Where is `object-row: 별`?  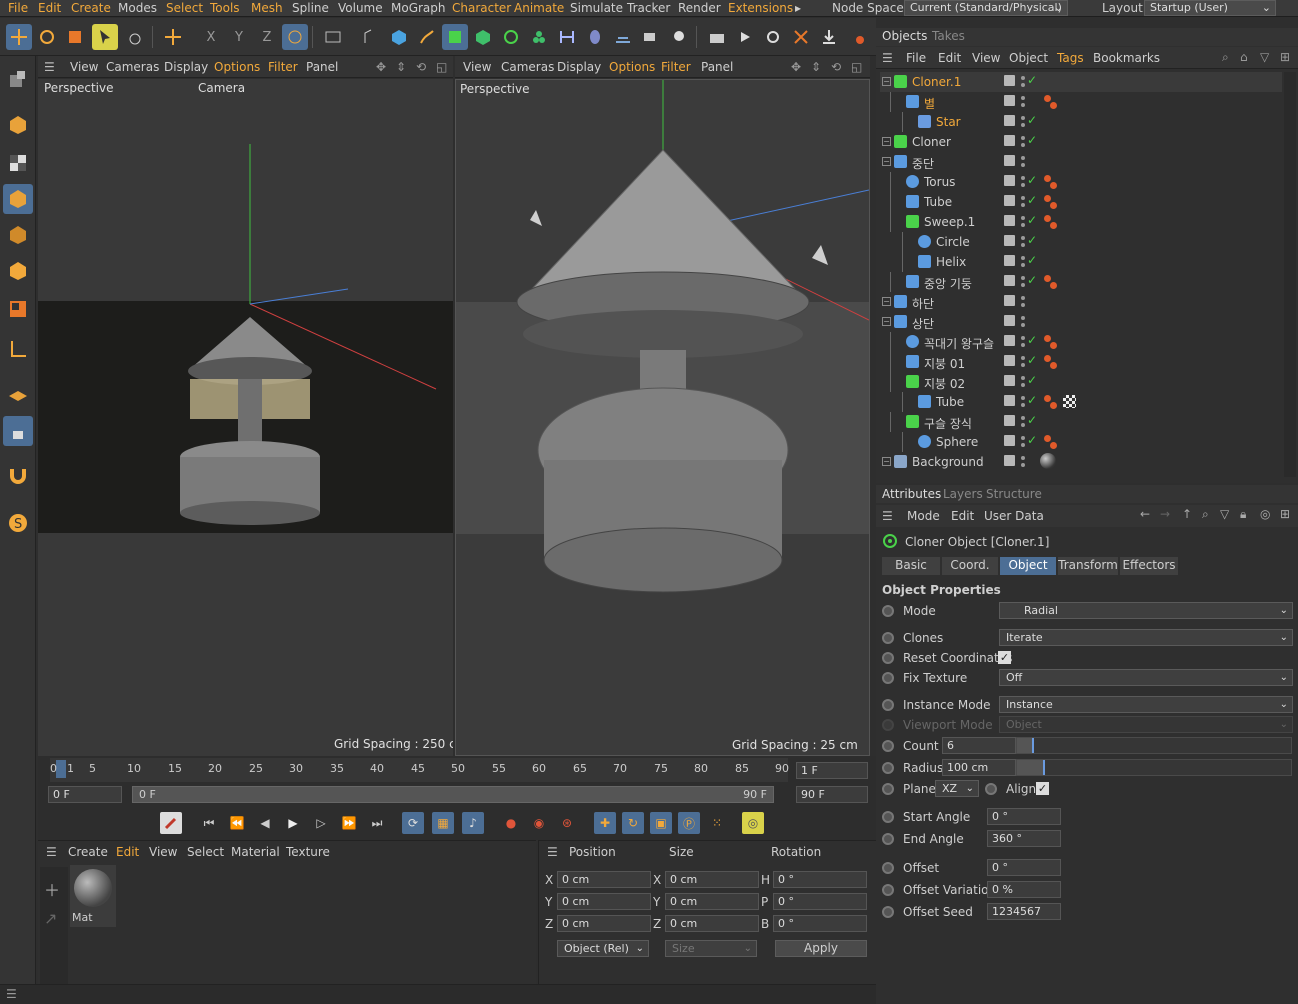
object-row: 별 is located at coordinates (1081, 102).